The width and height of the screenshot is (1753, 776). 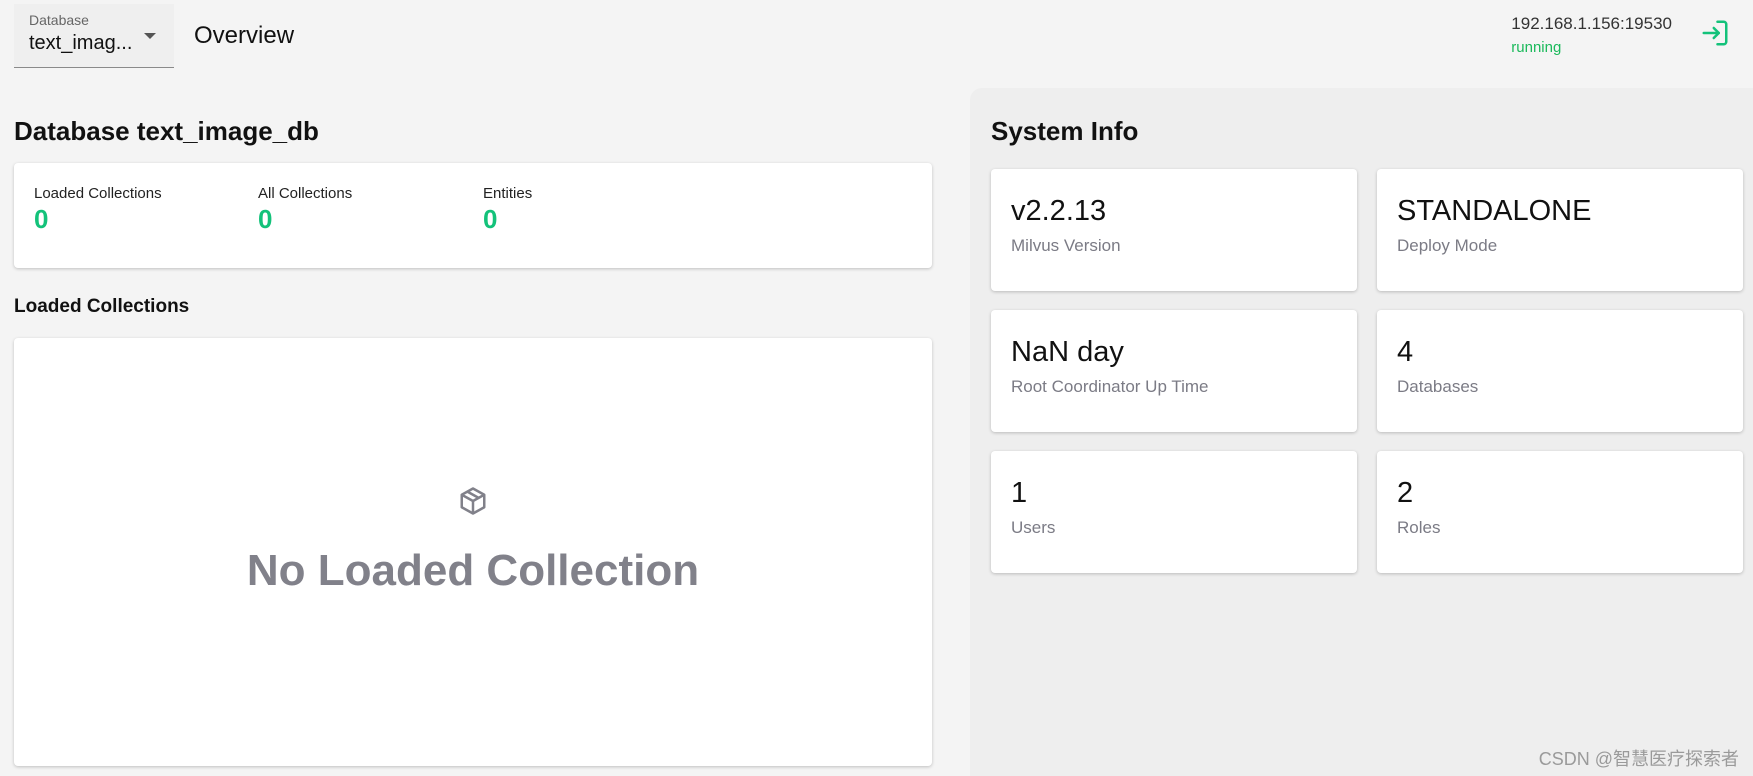 What do you see at coordinates (508, 194) in the screenshot?
I see `stat-label: Entities` at bounding box center [508, 194].